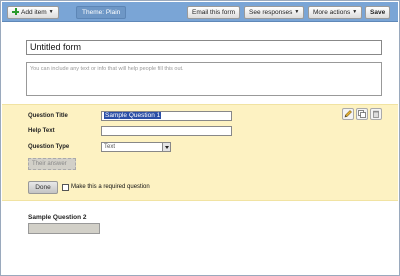  What do you see at coordinates (65, 187) in the screenshot?
I see `required-checkbox` at bounding box center [65, 187].